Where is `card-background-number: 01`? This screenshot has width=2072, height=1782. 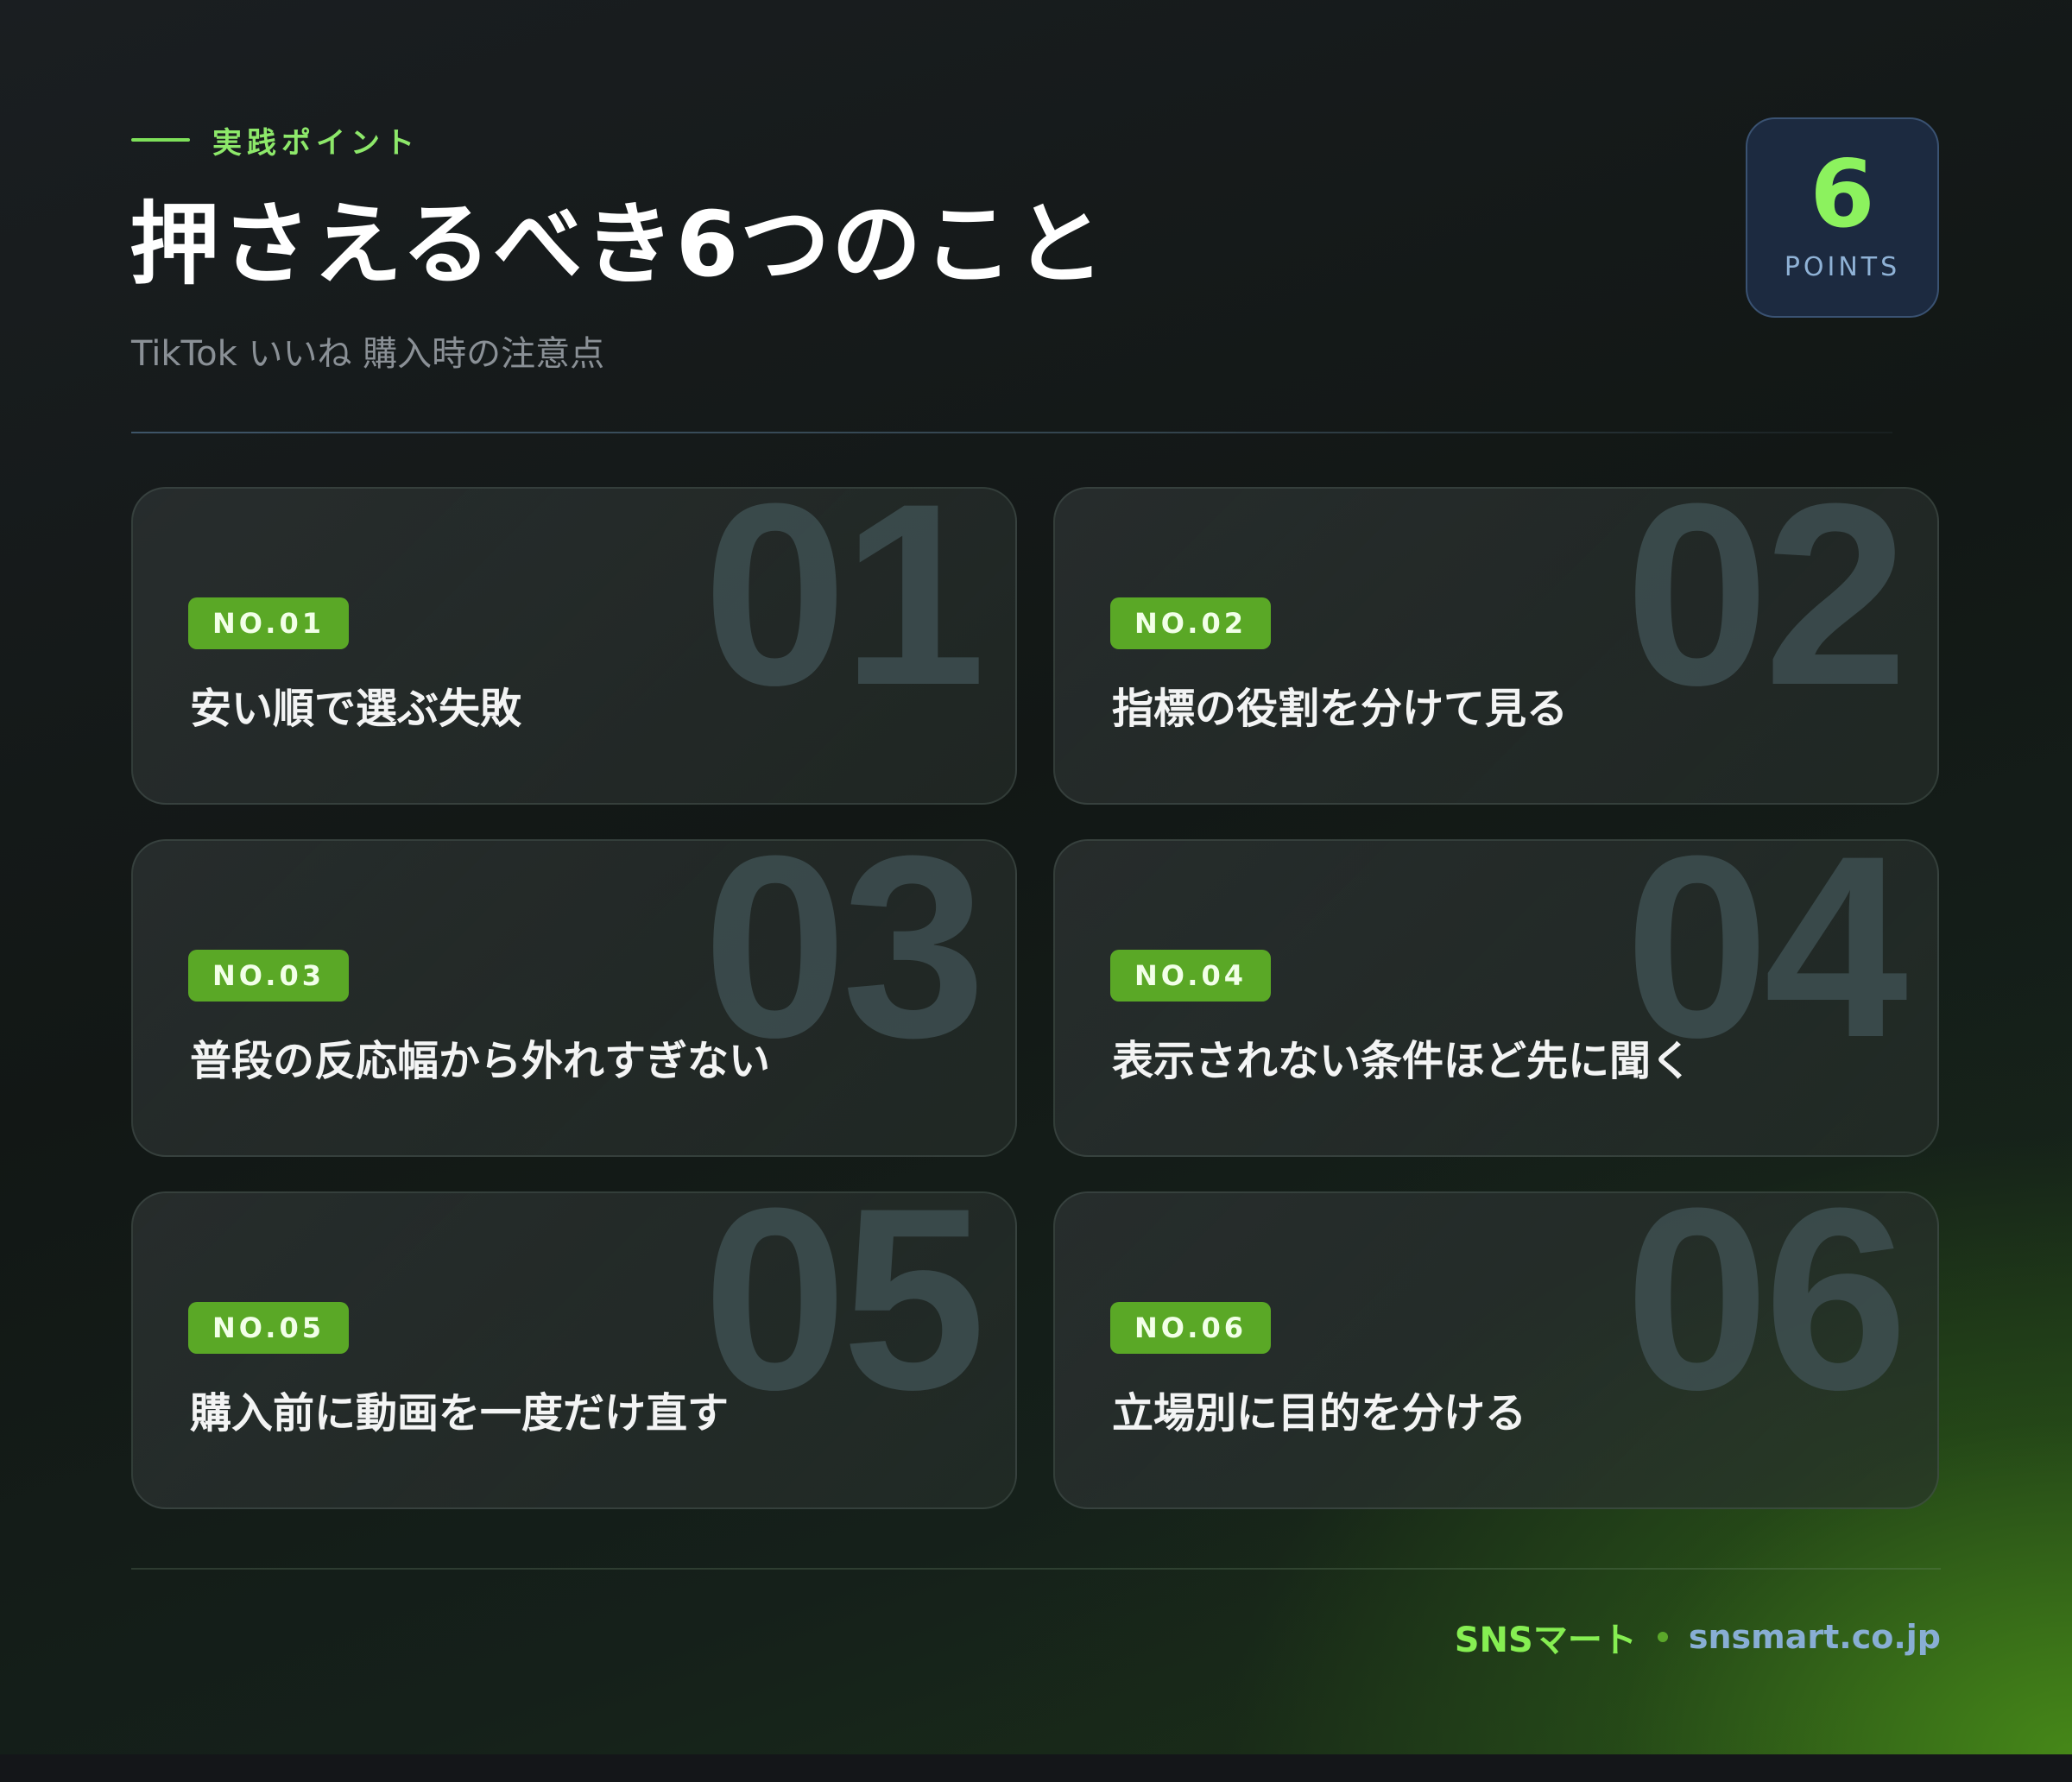
card-background-number: 01 is located at coordinates (844, 613).